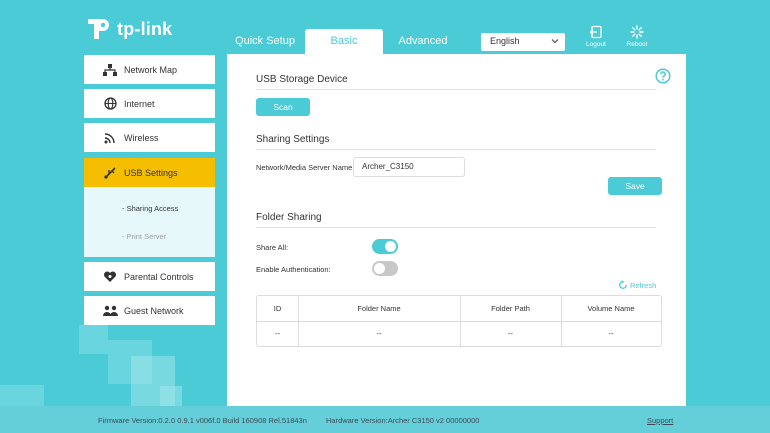 The height and width of the screenshot is (433, 770). What do you see at coordinates (637, 32) in the screenshot?
I see `reboot-icon` at bounding box center [637, 32].